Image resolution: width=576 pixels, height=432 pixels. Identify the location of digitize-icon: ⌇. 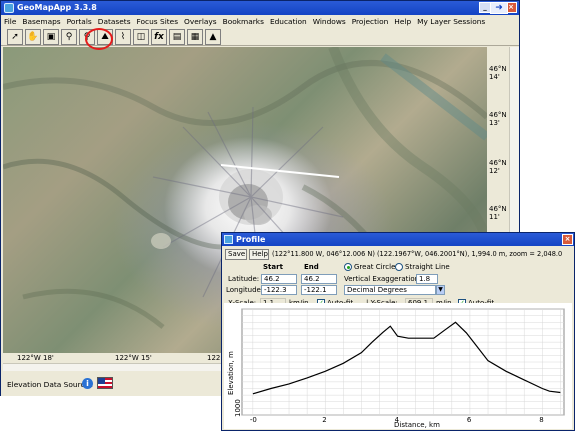
(123, 37).